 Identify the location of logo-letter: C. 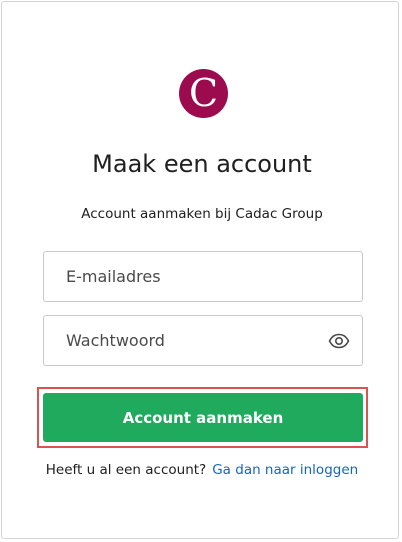
(203, 93).